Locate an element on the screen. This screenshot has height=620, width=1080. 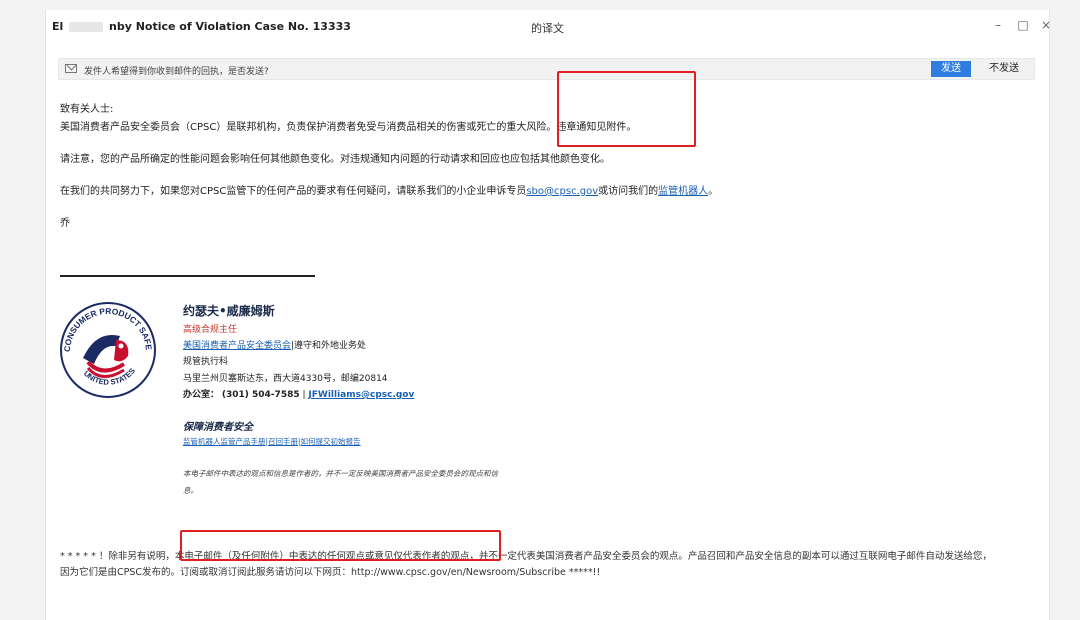
read-receipt-bar: 发件人希望得到你收到邮件的回执，是否发送? 发送 不发送 is located at coordinates (546, 69).